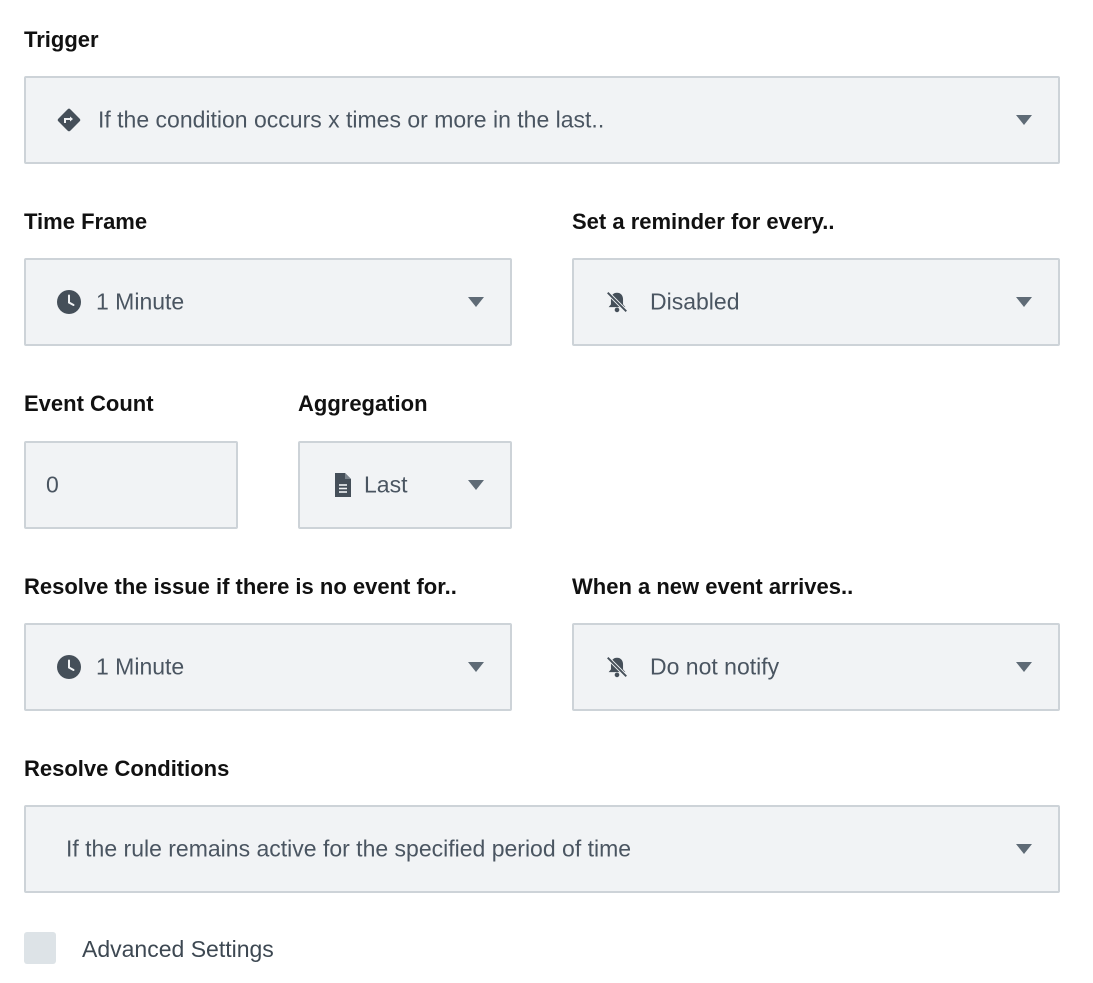  Describe the element at coordinates (703, 221) in the screenshot. I see `reminder-label: Set a reminder for every..` at that location.